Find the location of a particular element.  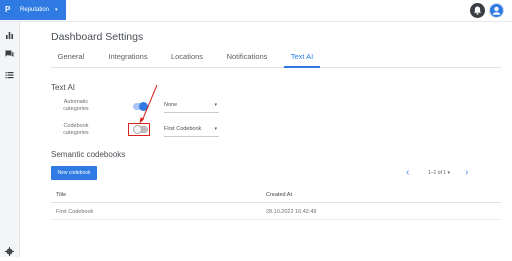

app-logo-icon: P is located at coordinates (8, 9).